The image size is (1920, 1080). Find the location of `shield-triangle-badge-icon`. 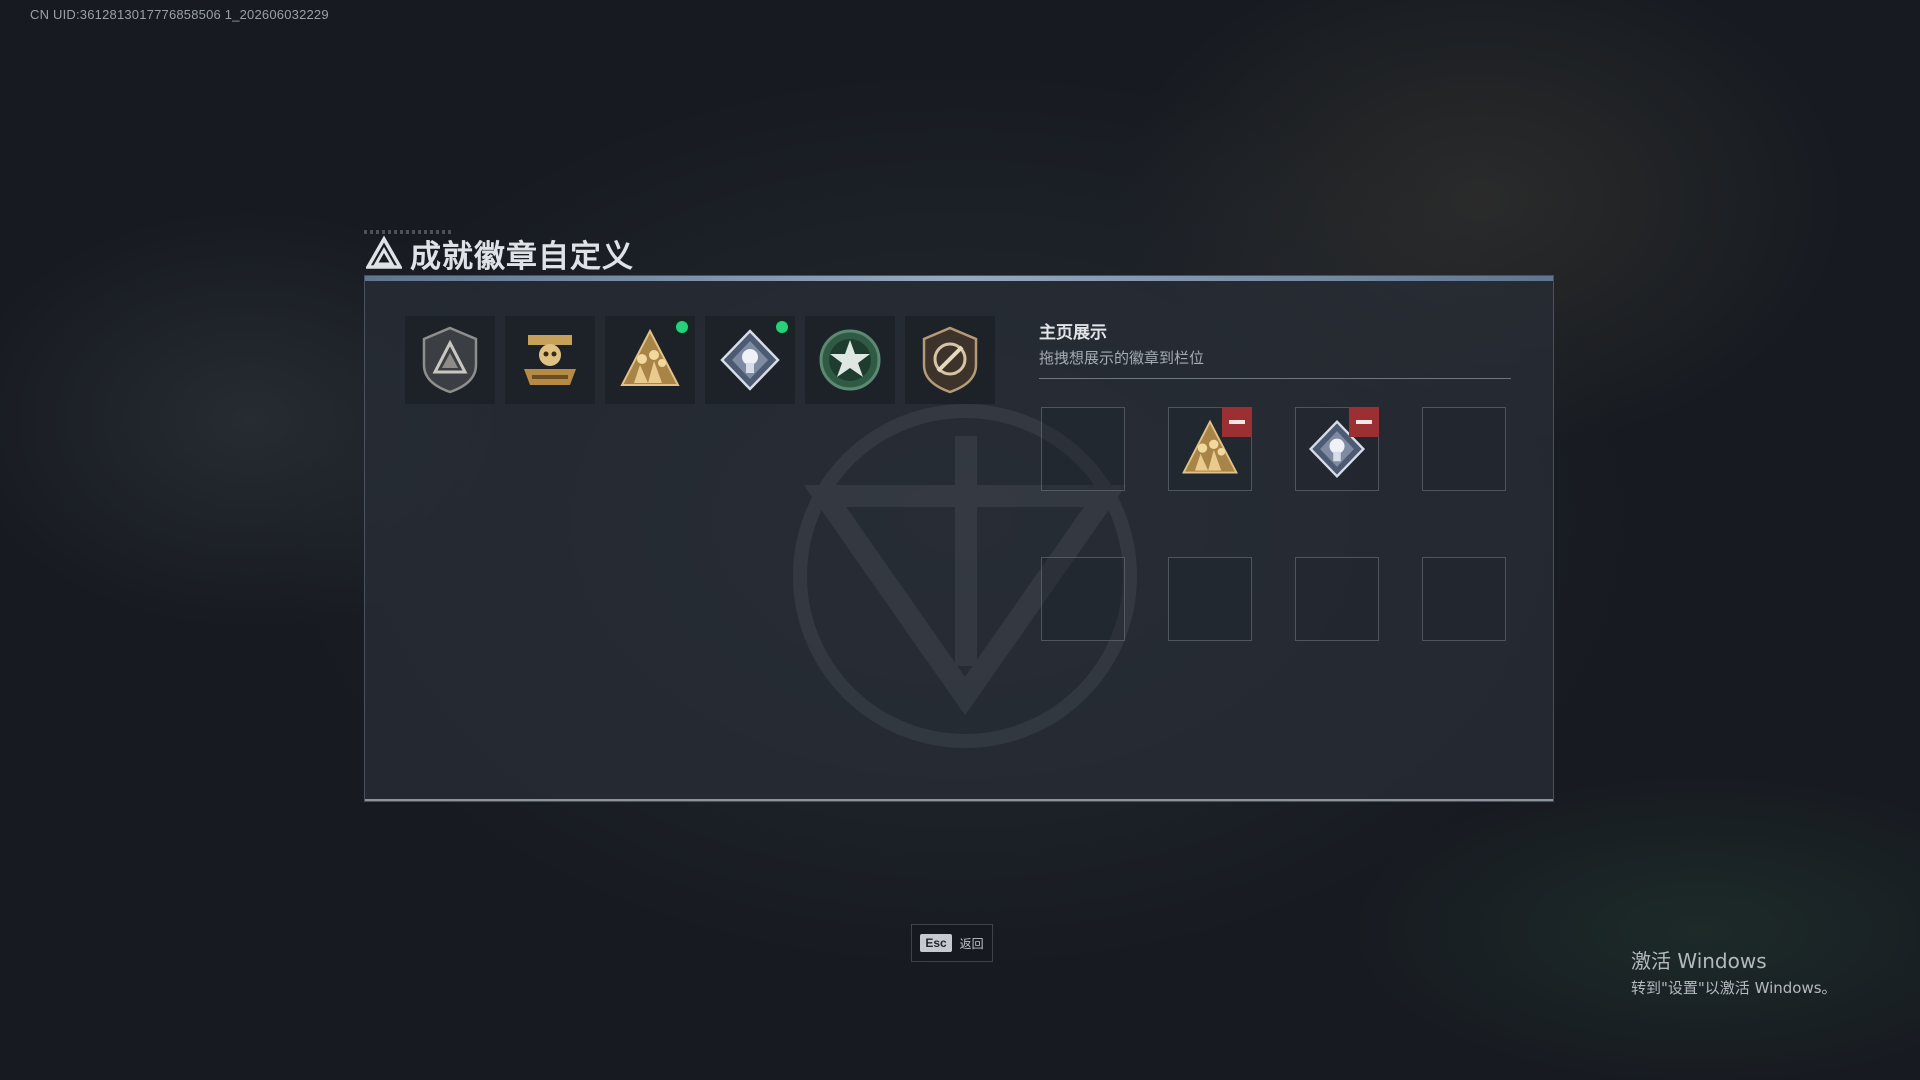

shield-triangle-badge-icon is located at coordinates (450, 360).